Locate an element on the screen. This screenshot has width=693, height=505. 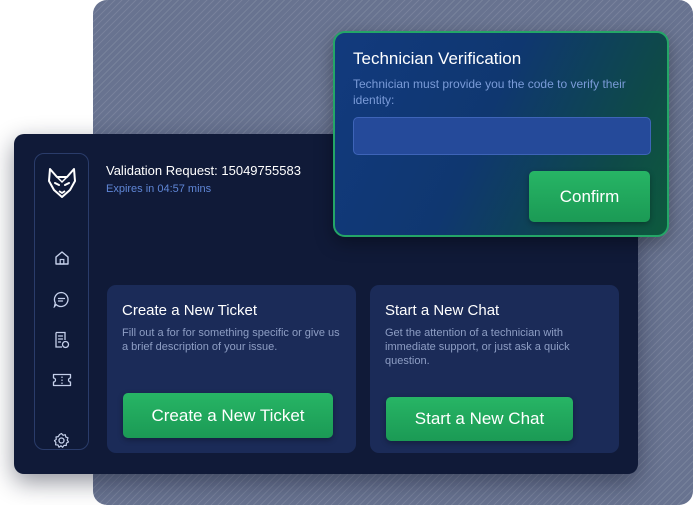
verification-code-input is located at coordinates (502, 136).